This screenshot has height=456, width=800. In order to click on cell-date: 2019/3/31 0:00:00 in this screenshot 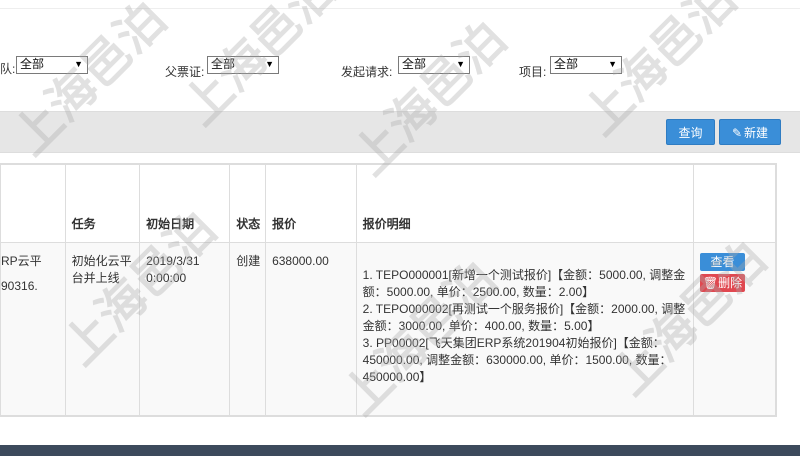, I will do `click(185, 329)`.